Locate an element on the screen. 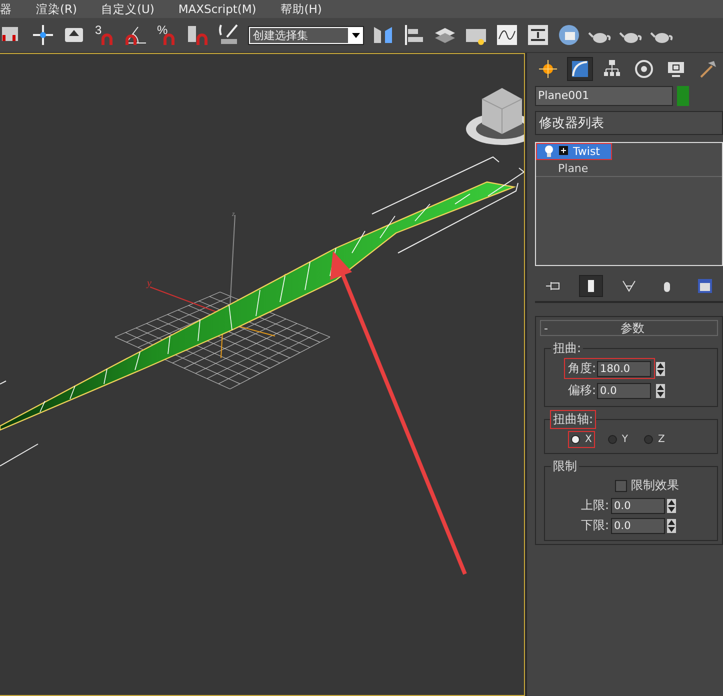  menu-item: 帮助(H) is located at coordinates (301, 9).